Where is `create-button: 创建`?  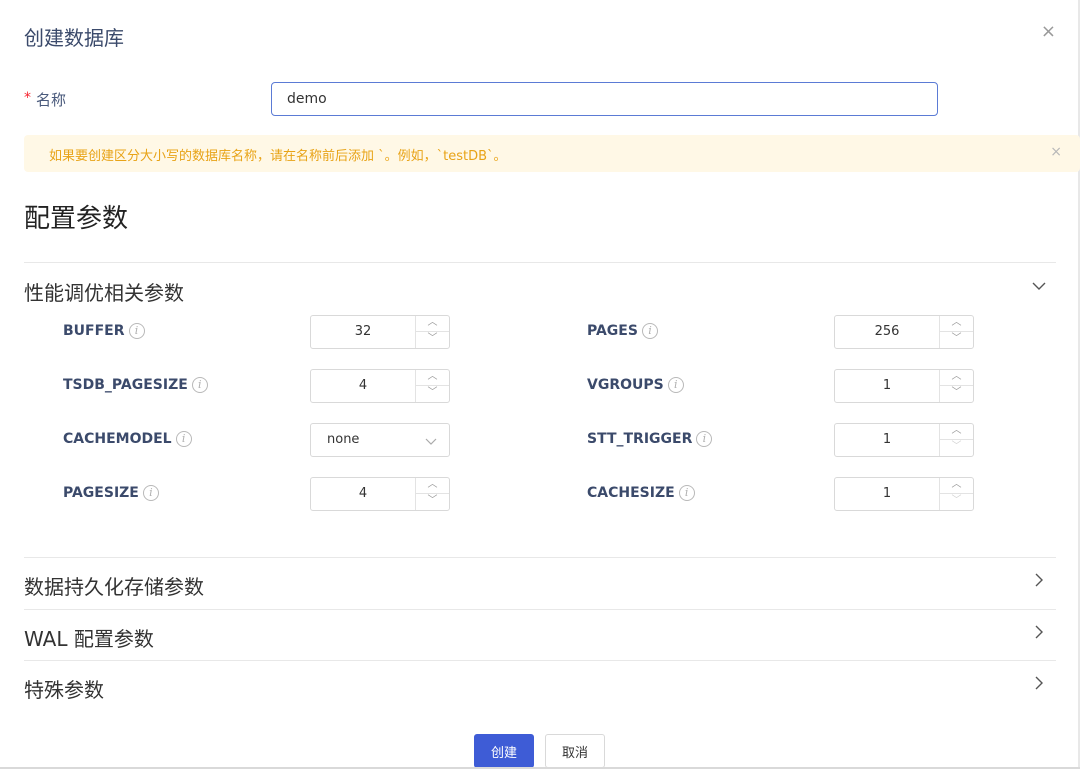 create-button: 创建 is located at coordinates (504, 751).